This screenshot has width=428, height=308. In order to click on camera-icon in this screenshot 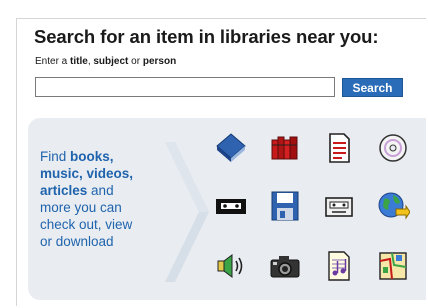, I will do `click(285, 266)`.